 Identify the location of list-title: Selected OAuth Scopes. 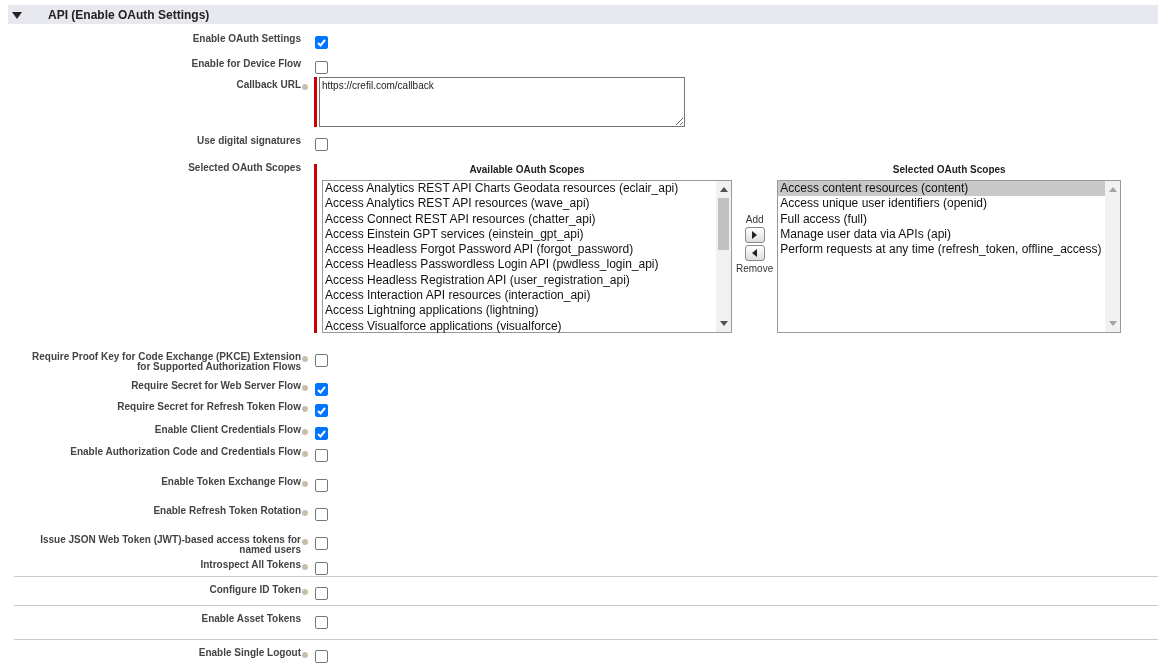
(949, 169).